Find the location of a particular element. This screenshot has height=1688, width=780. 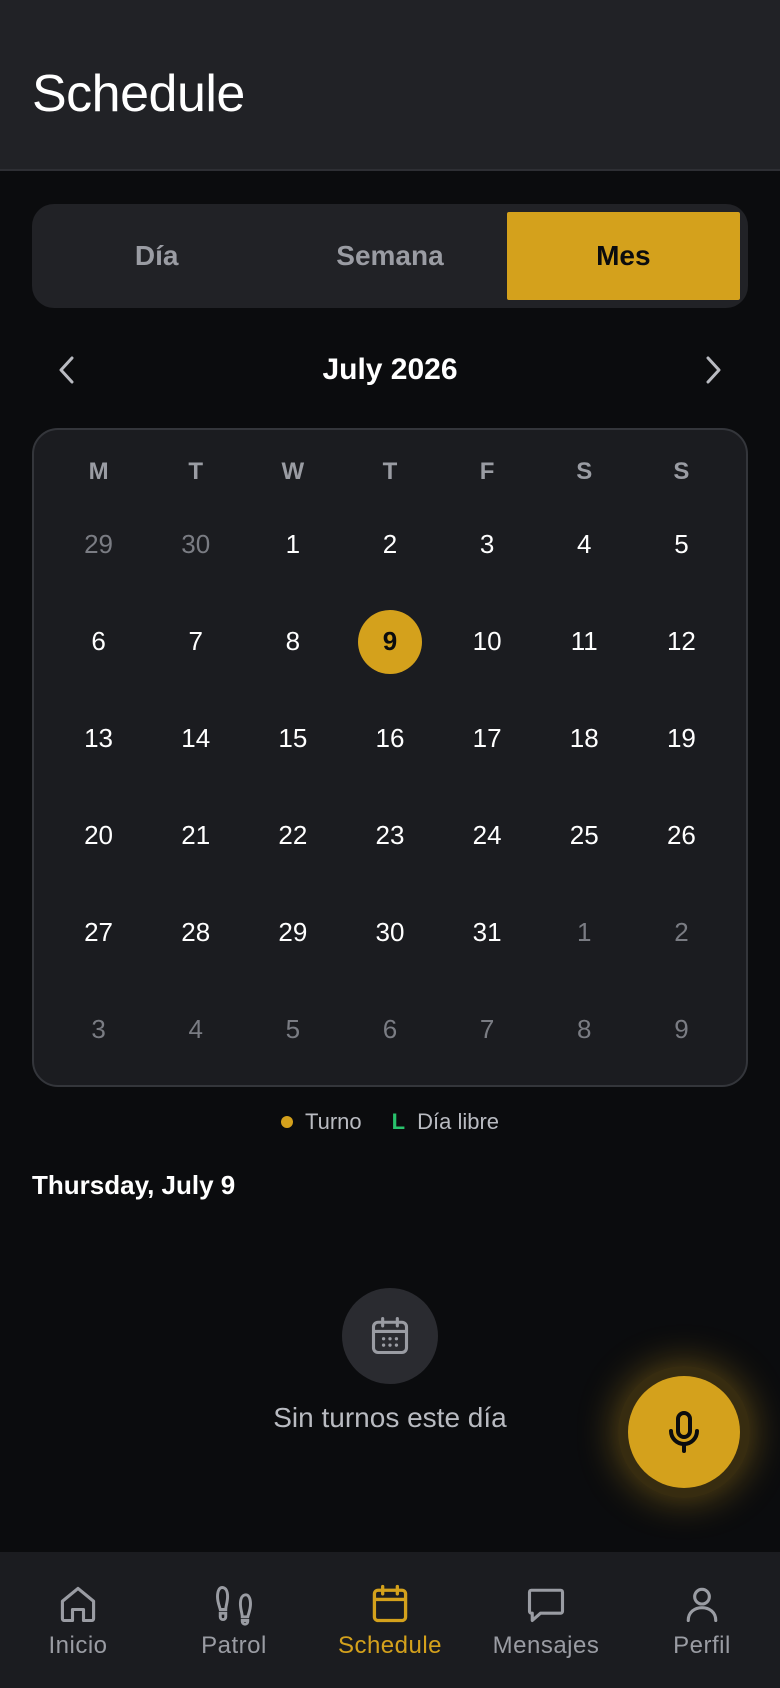

calendar-day: 28 is located at coordinates (195, 932).